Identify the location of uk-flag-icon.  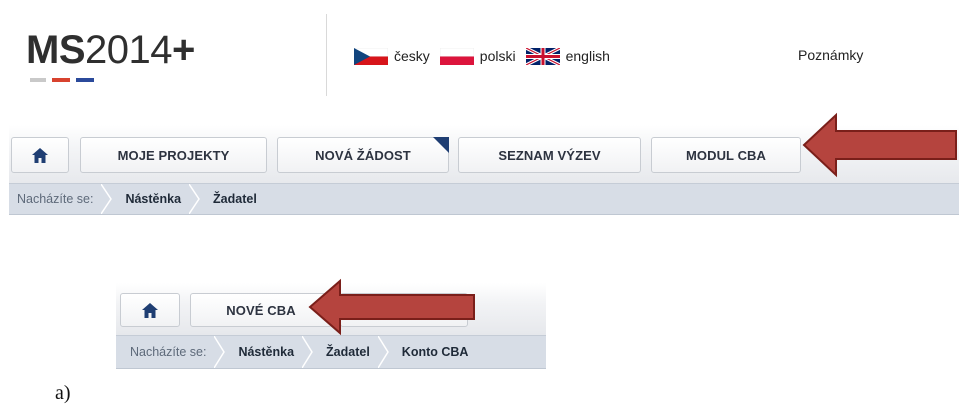
(542, 56).